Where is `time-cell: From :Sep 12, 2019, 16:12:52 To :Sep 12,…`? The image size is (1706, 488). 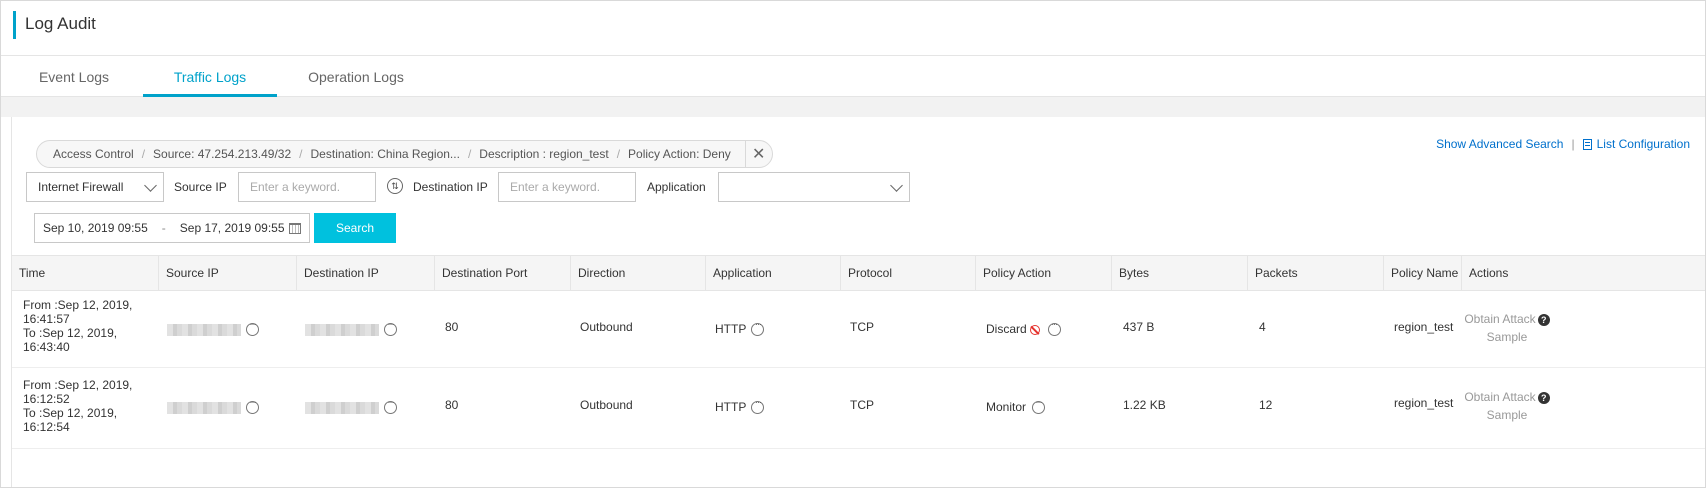
time-cell: From :Sep 12, 2019, 16:12:52 To :Sep 12,… is located at coordinates (88, 406).